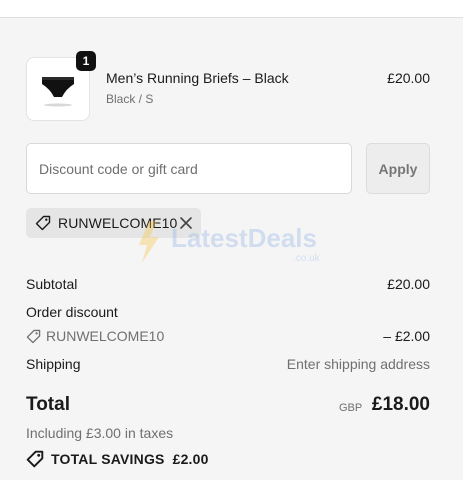 The image size is (463, 480). I want to click on shipping-label: Shipping, so click(53, 364).